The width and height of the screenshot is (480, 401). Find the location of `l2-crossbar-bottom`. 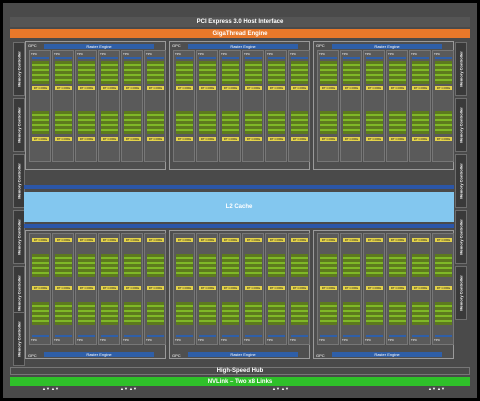

l2-crossbar-bottom is located at coordinates (239, 226).